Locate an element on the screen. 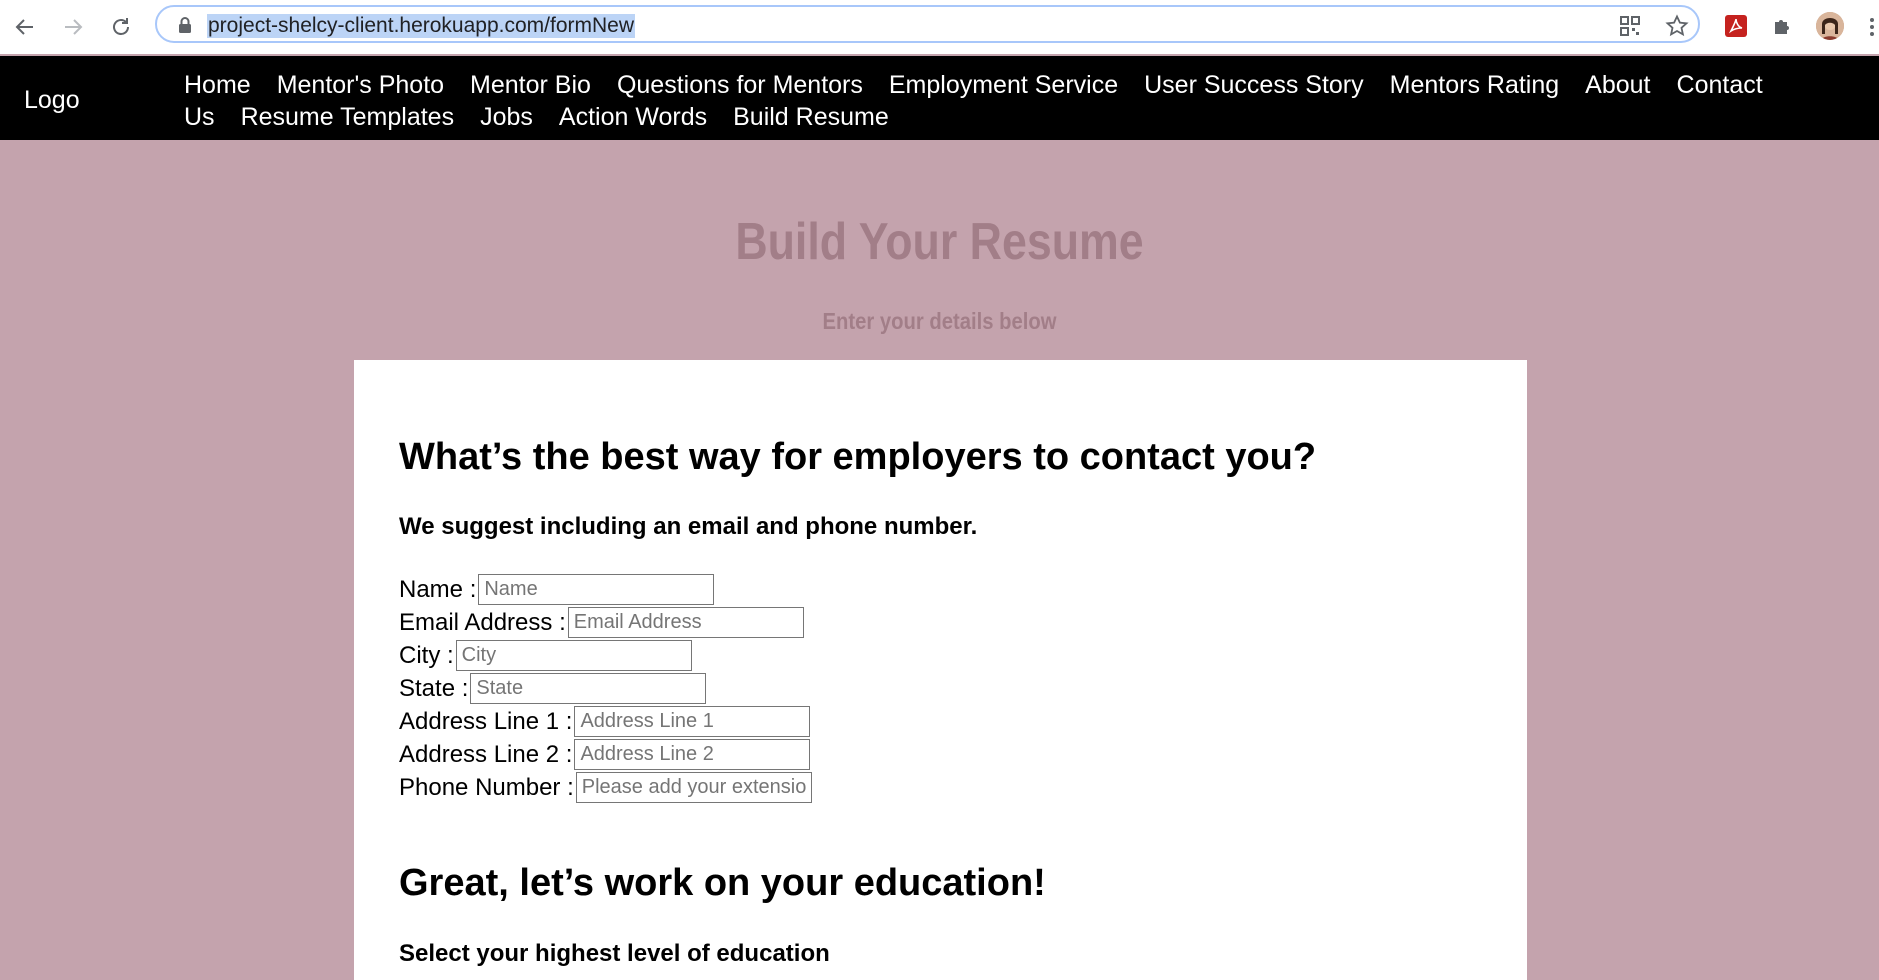 This screenshot has width=1879, height=980. email-row: Email Address : is located at coordinates (601, 622).